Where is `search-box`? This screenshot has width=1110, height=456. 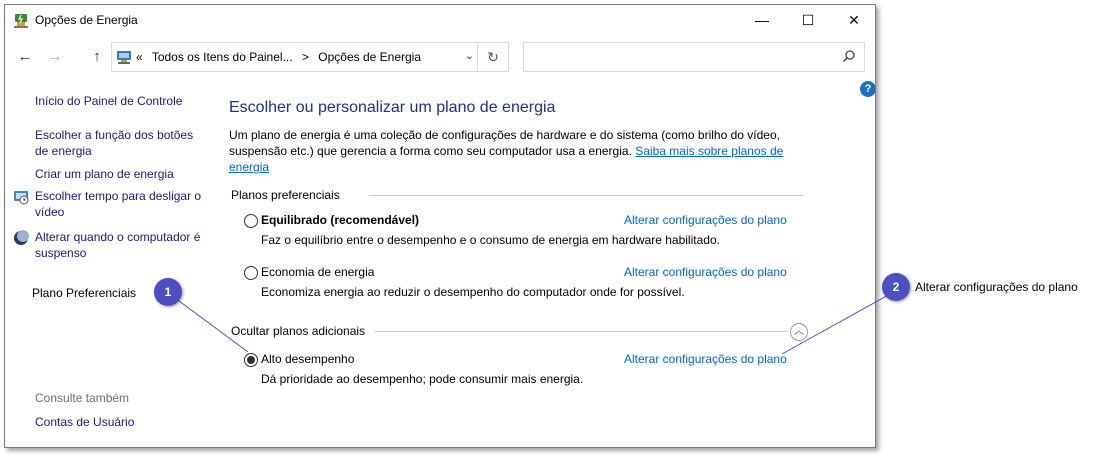
search-box is located at coordinates (694, 57).